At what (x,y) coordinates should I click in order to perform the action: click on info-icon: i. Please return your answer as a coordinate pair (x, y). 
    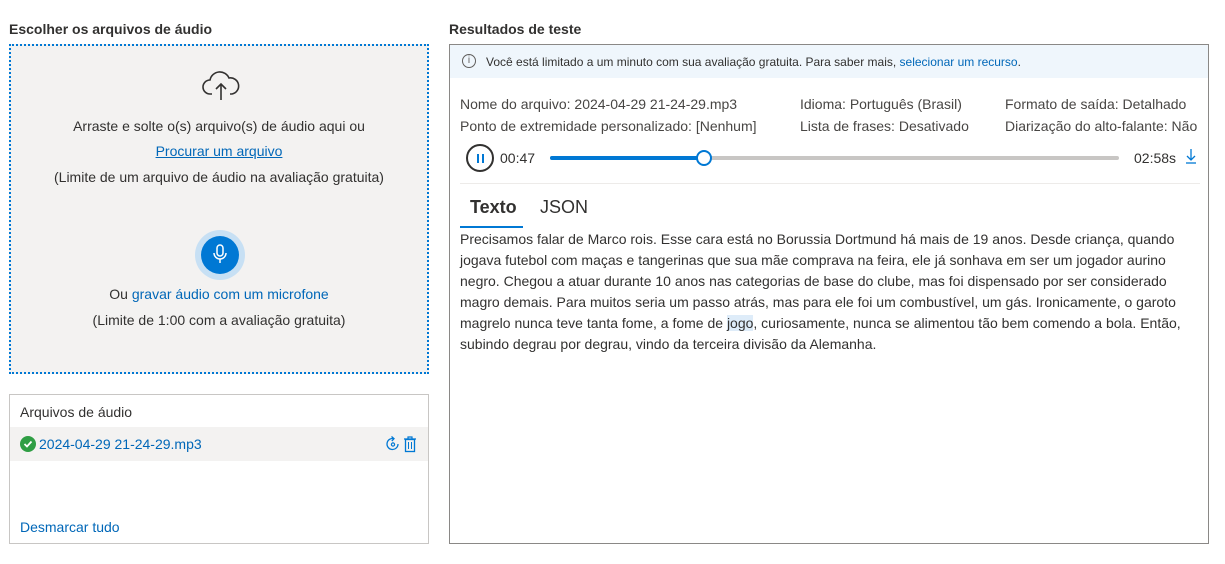
    Looking at the image, I should click on (469, 61).